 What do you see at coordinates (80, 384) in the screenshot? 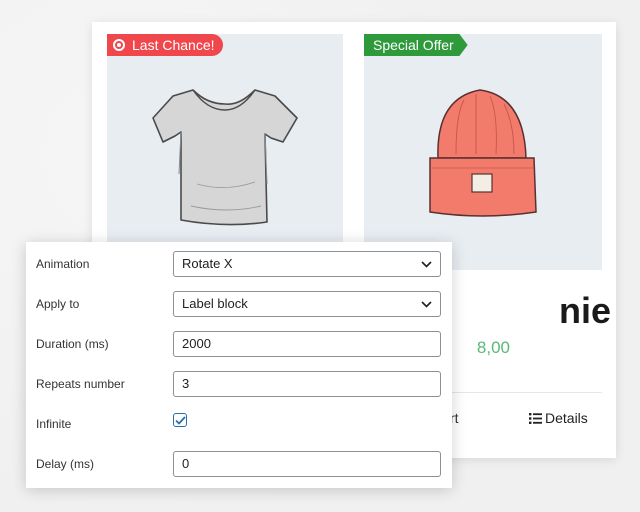
I see `repeats-label: Repeats number` at bounding box center [80, 384].